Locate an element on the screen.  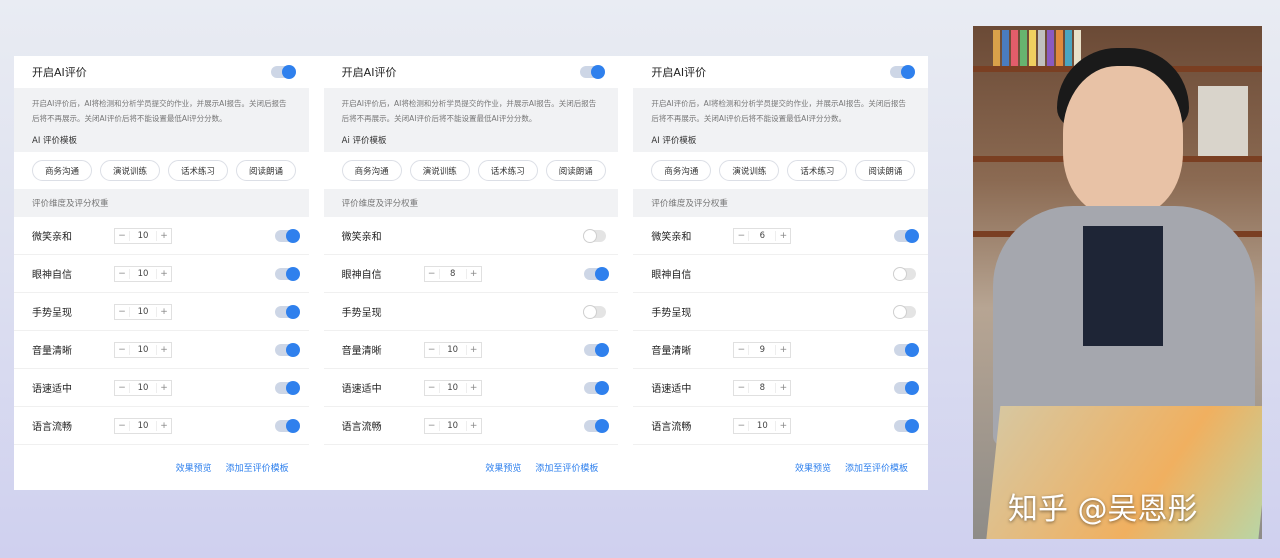
dimension-row: 语言流畅 −10 + is located at coordinates (781, 426).